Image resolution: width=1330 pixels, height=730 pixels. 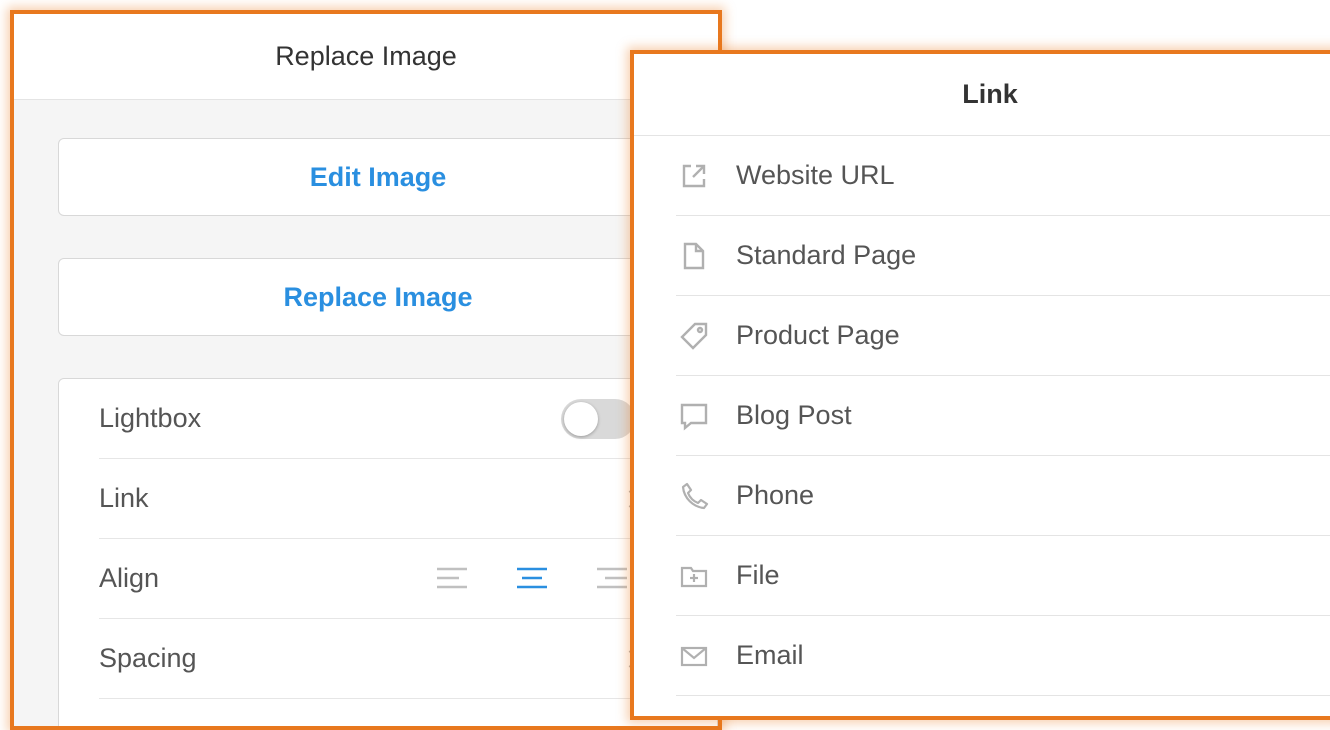 What do you see at coordinates (694, 256) in the screenshot?
I see `page-icon` at bounding box center [694, 256].